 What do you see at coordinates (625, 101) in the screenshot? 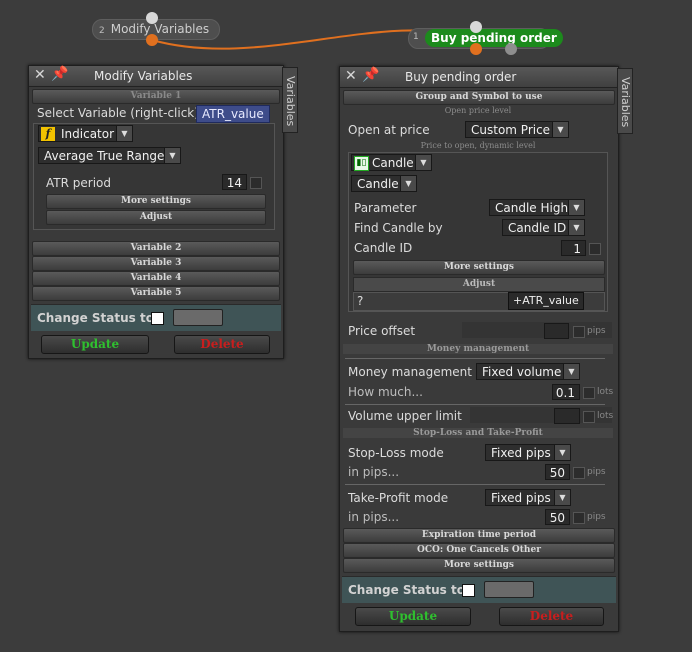
I see `variables-side-tab-buy: Variables` at bounding box center [625, 101].